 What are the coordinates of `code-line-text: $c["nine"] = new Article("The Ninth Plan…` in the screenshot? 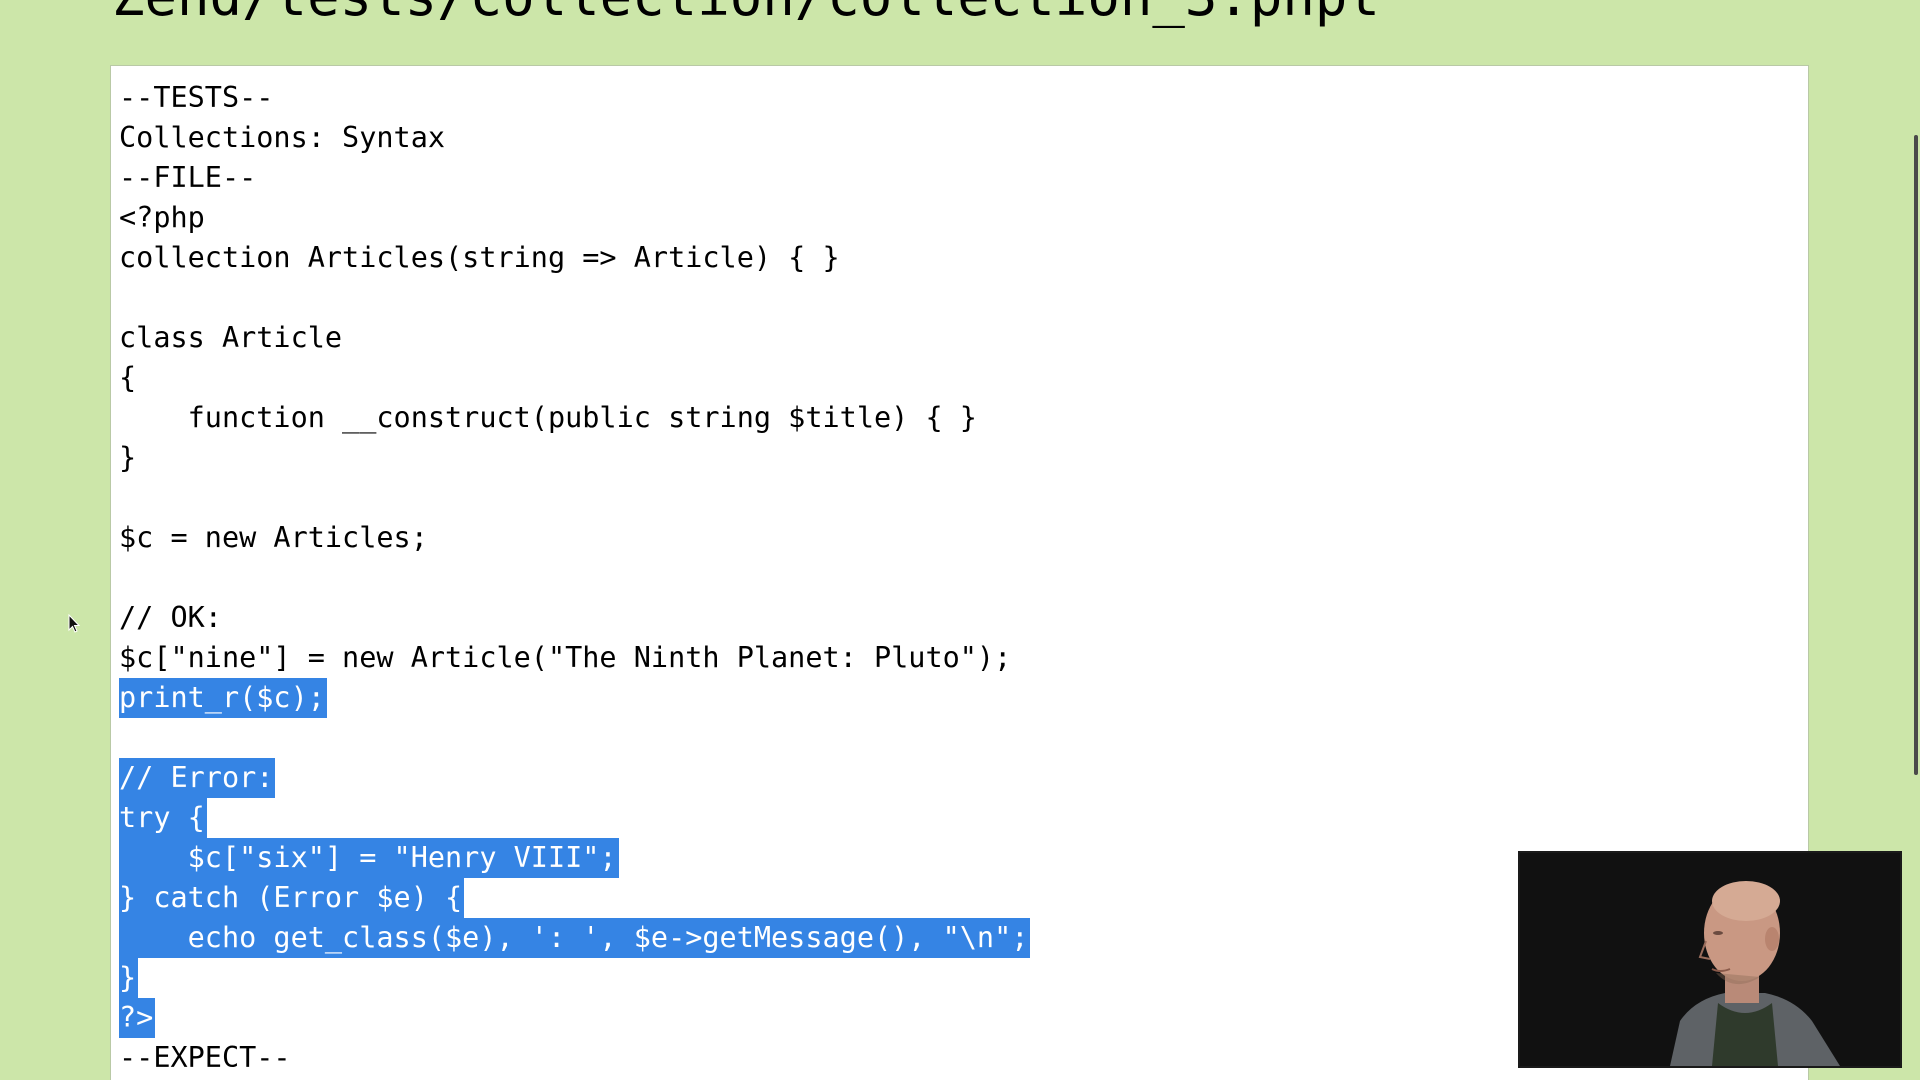 It's located at (565, 657).